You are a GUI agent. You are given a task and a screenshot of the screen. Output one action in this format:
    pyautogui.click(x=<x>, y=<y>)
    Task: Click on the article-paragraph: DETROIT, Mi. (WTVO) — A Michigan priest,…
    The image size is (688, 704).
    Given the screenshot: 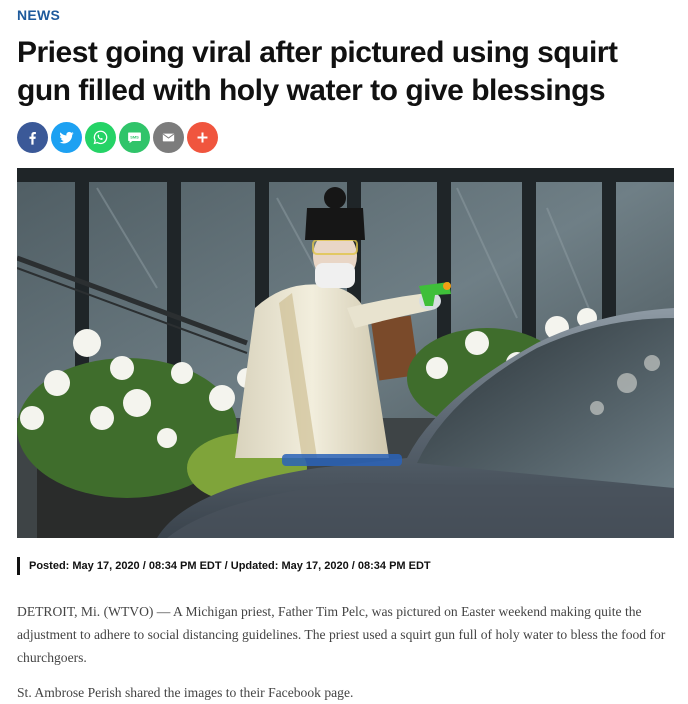 What is the action you would take?
    pyautogui.click(x=341, y=634)
    